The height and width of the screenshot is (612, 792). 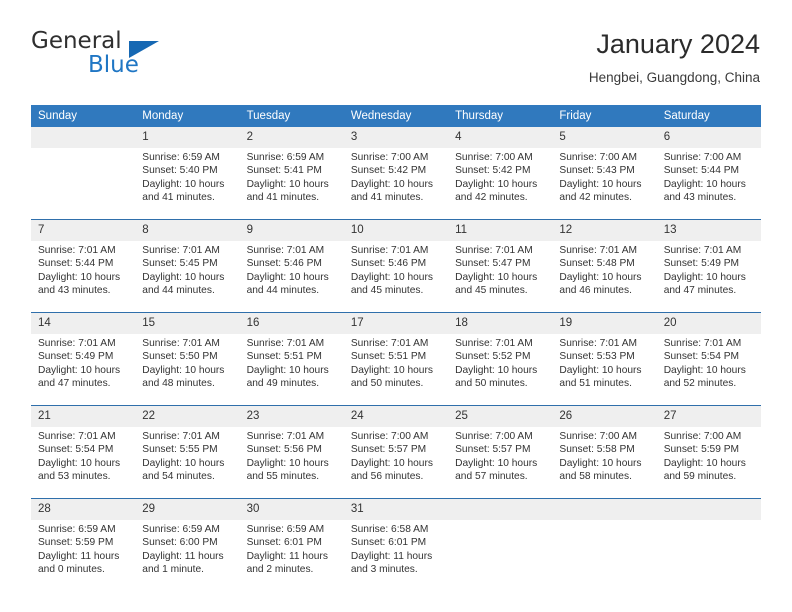 I want to click on day-number: 12, so click(x=604, y=230).